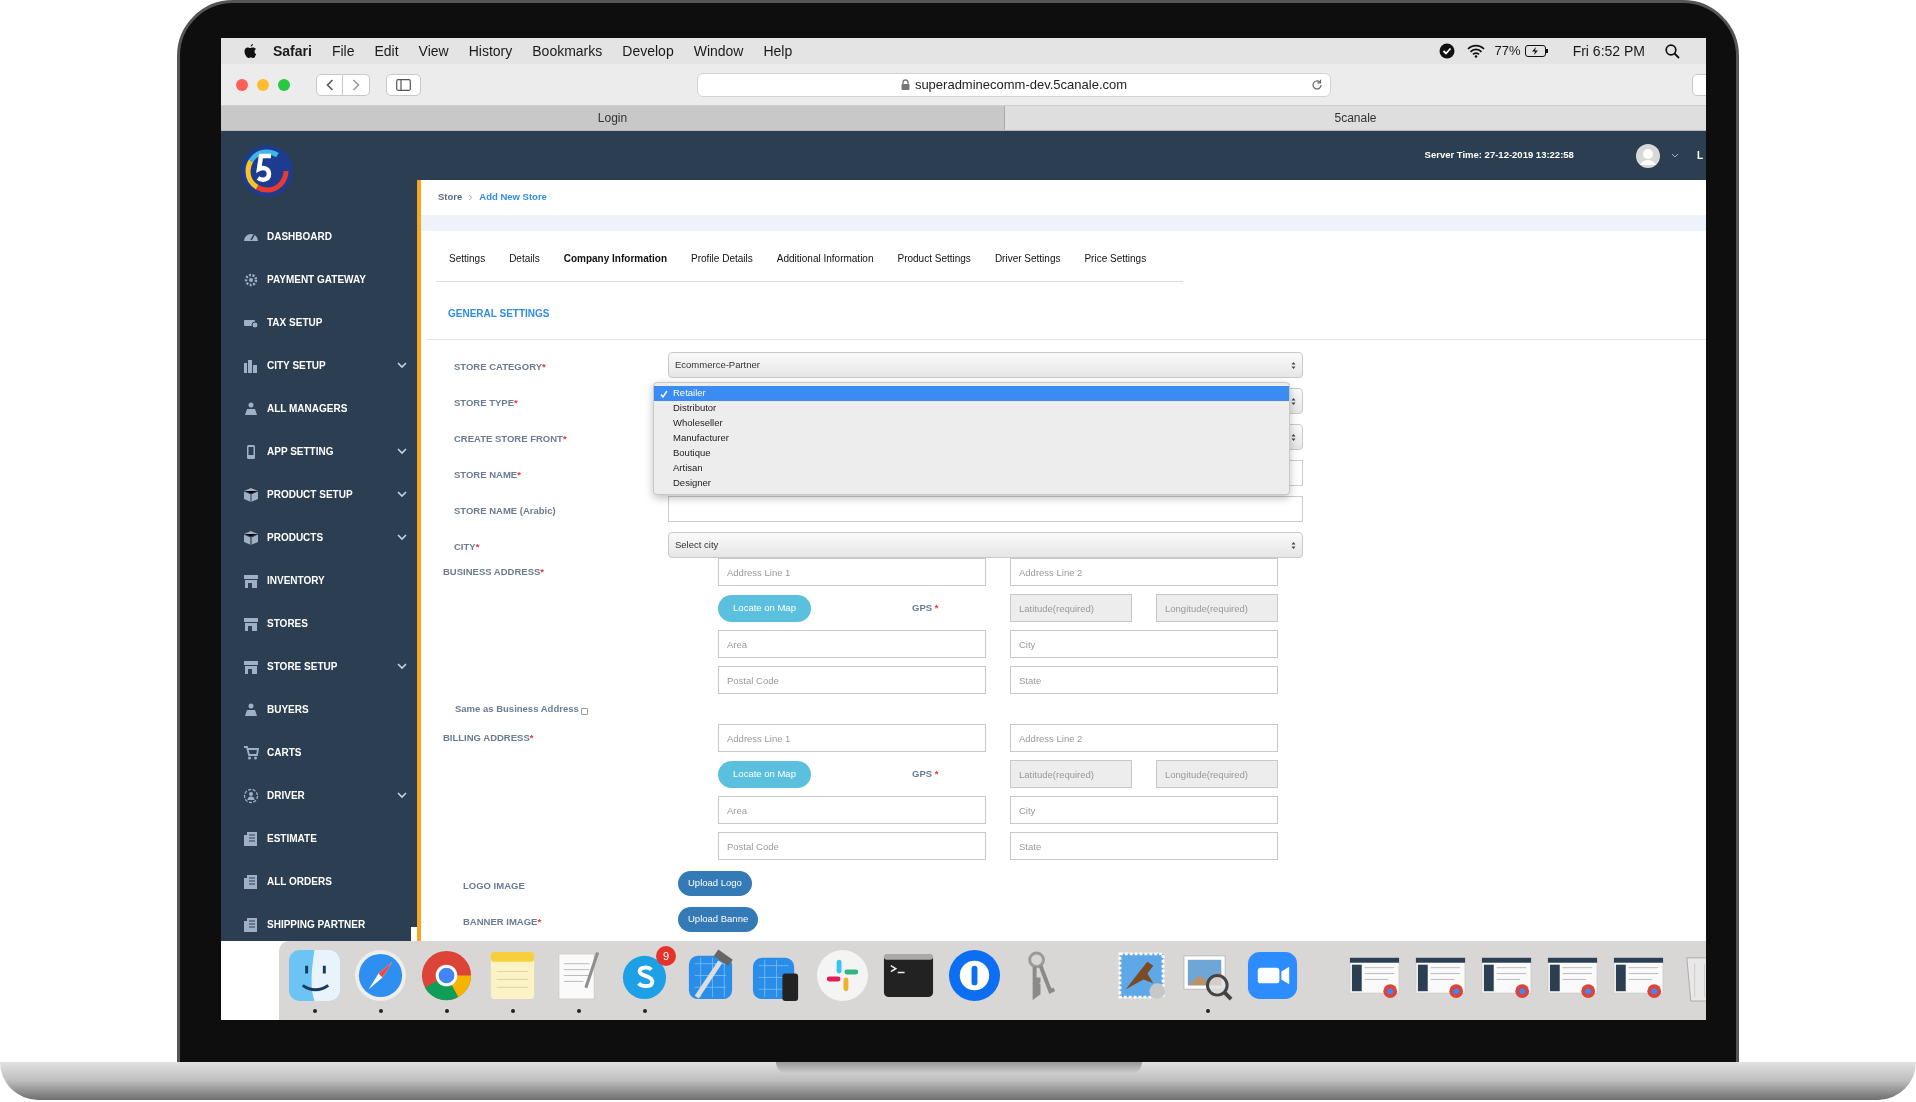  I want to click on browser-tab: 5canale, so click(1355, 118).